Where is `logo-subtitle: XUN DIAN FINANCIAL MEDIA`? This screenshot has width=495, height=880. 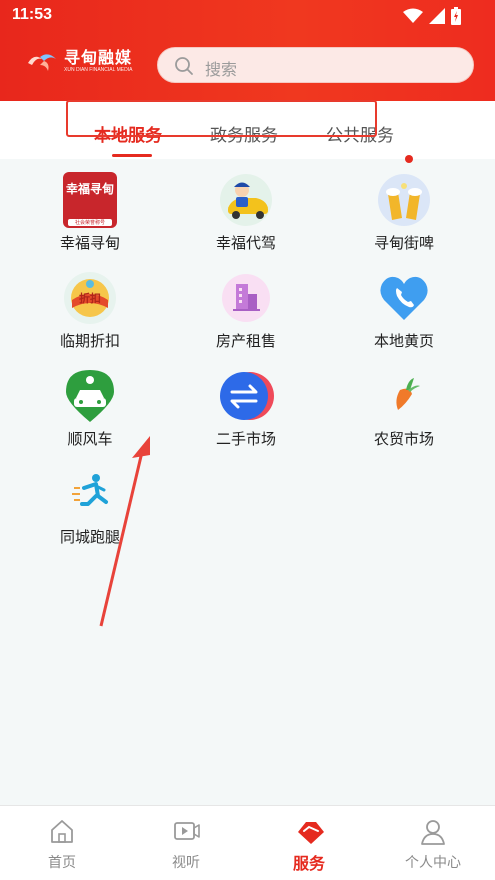
logo-subtitle: XUN DIAN FINANCIAL MEDIA is located at coordinates (98, 70).